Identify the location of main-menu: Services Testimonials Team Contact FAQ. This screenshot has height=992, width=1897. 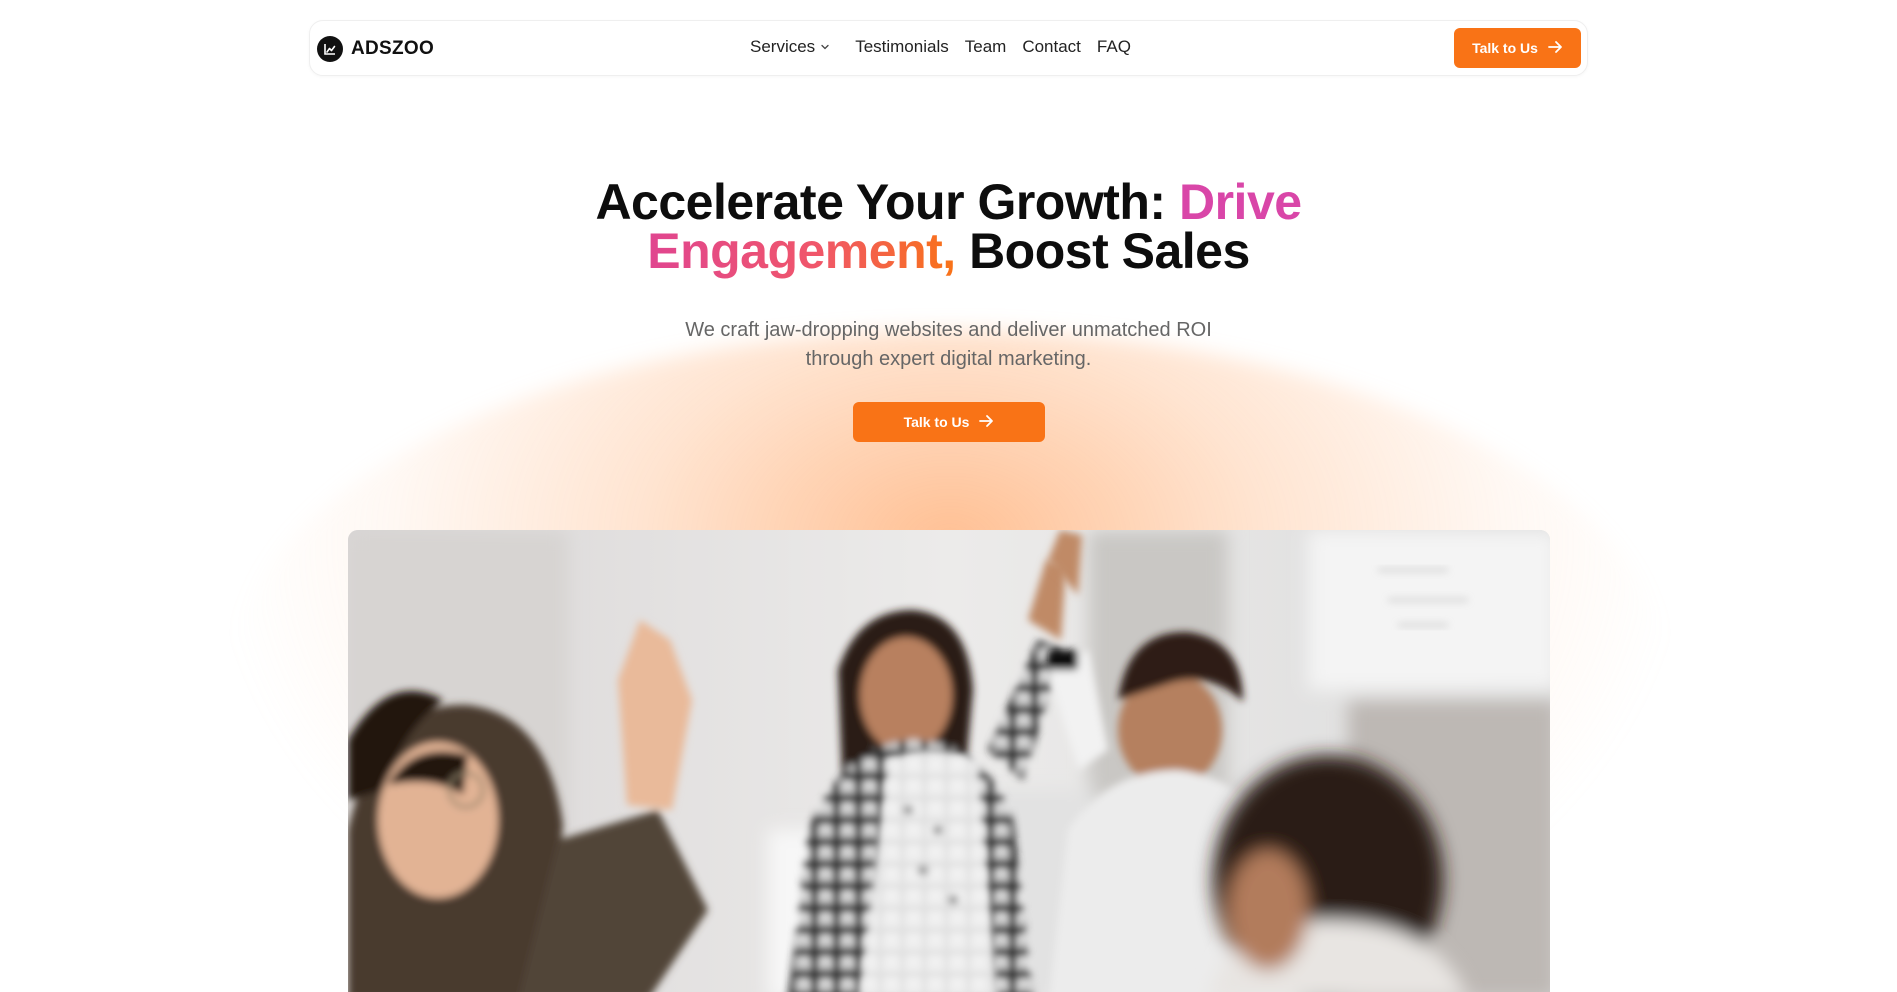
(940, 47).